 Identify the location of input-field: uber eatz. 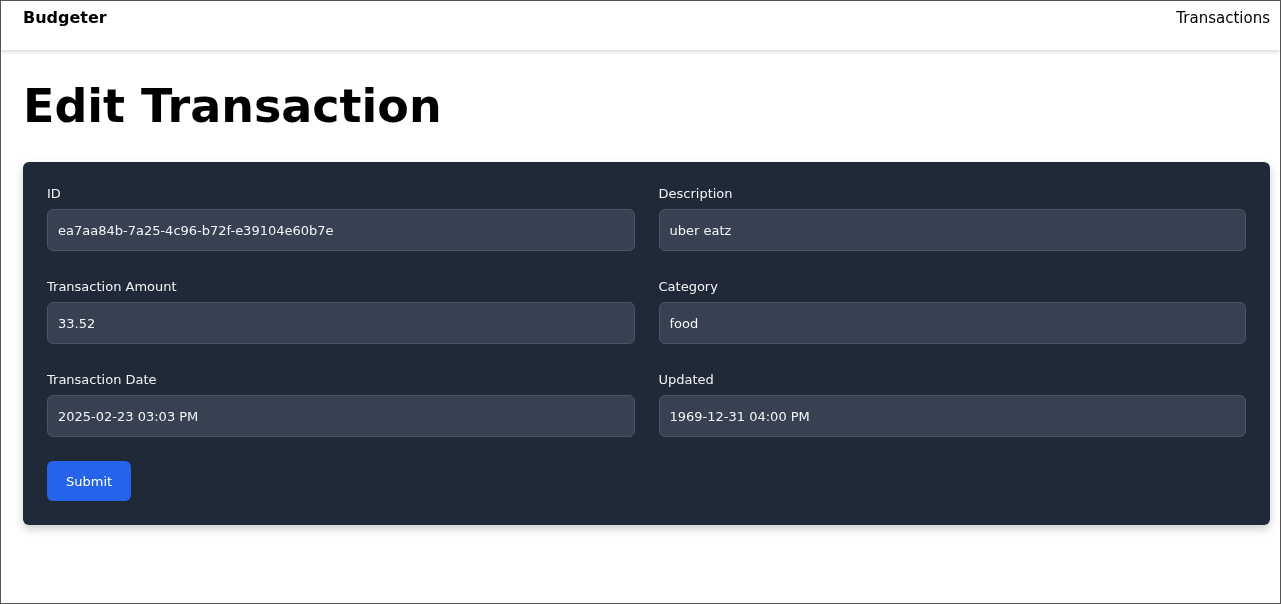
(952, 230).